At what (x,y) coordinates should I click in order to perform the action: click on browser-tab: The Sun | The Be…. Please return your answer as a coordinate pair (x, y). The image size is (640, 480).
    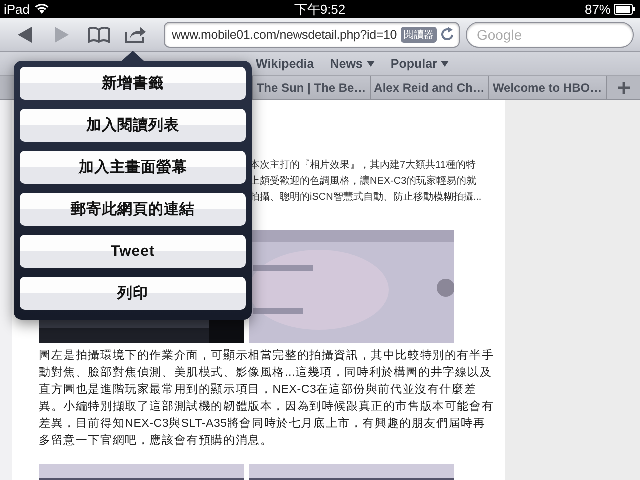
    Looking at the image, I should click on (311, 87).